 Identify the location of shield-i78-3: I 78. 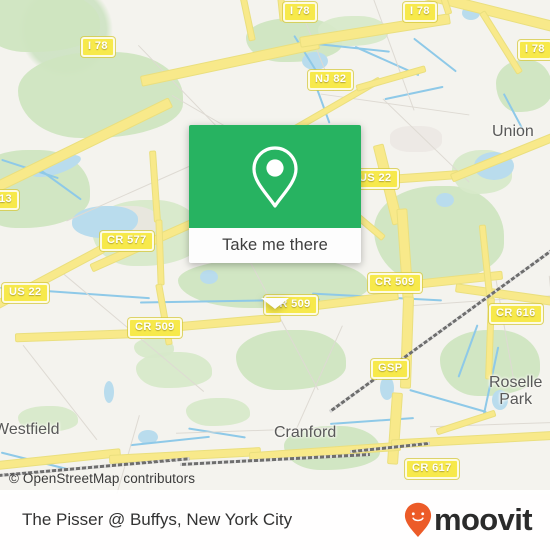
(420, 12).